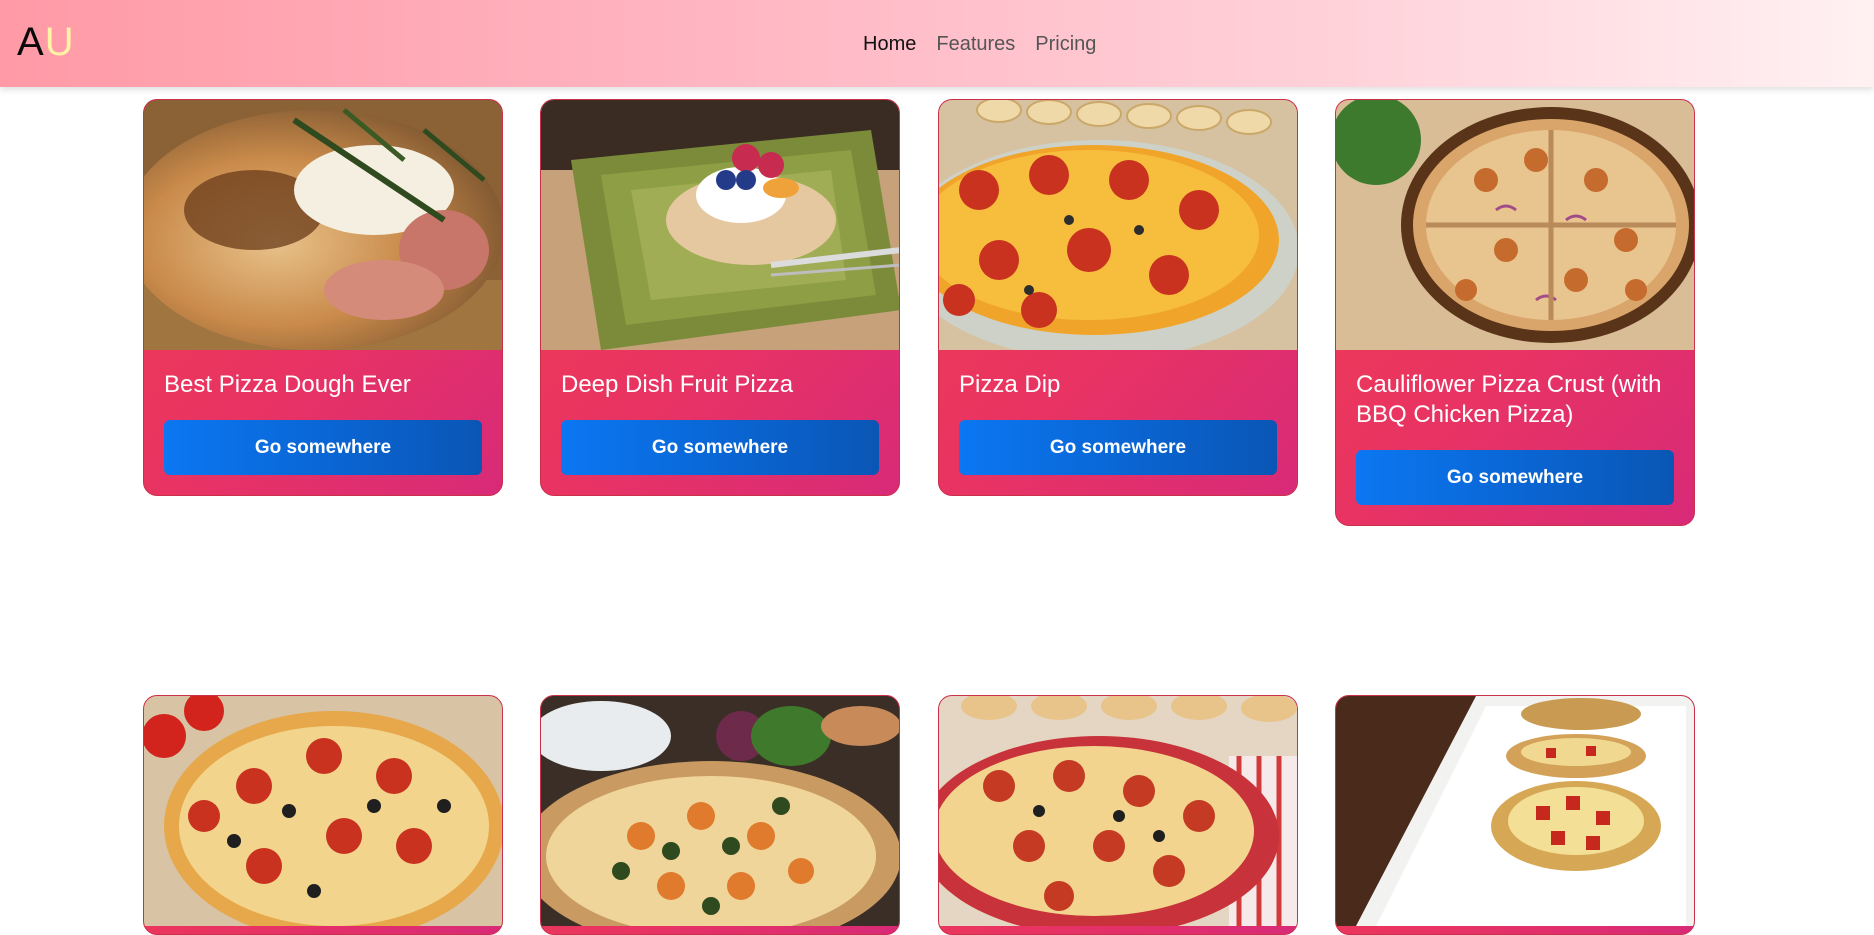 Image resolution: width=1874 pixels, height=935 pixels. I want to click on nav-pricing: Pricing, so click(1065, 44).